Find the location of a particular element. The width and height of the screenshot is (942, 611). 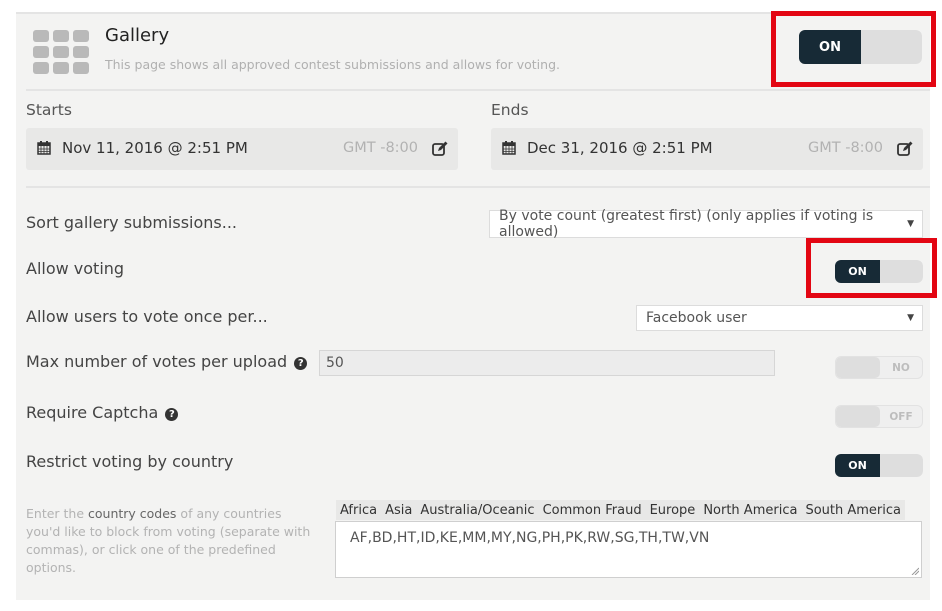

ends-label: Ends is located at coordinates (510, 110).